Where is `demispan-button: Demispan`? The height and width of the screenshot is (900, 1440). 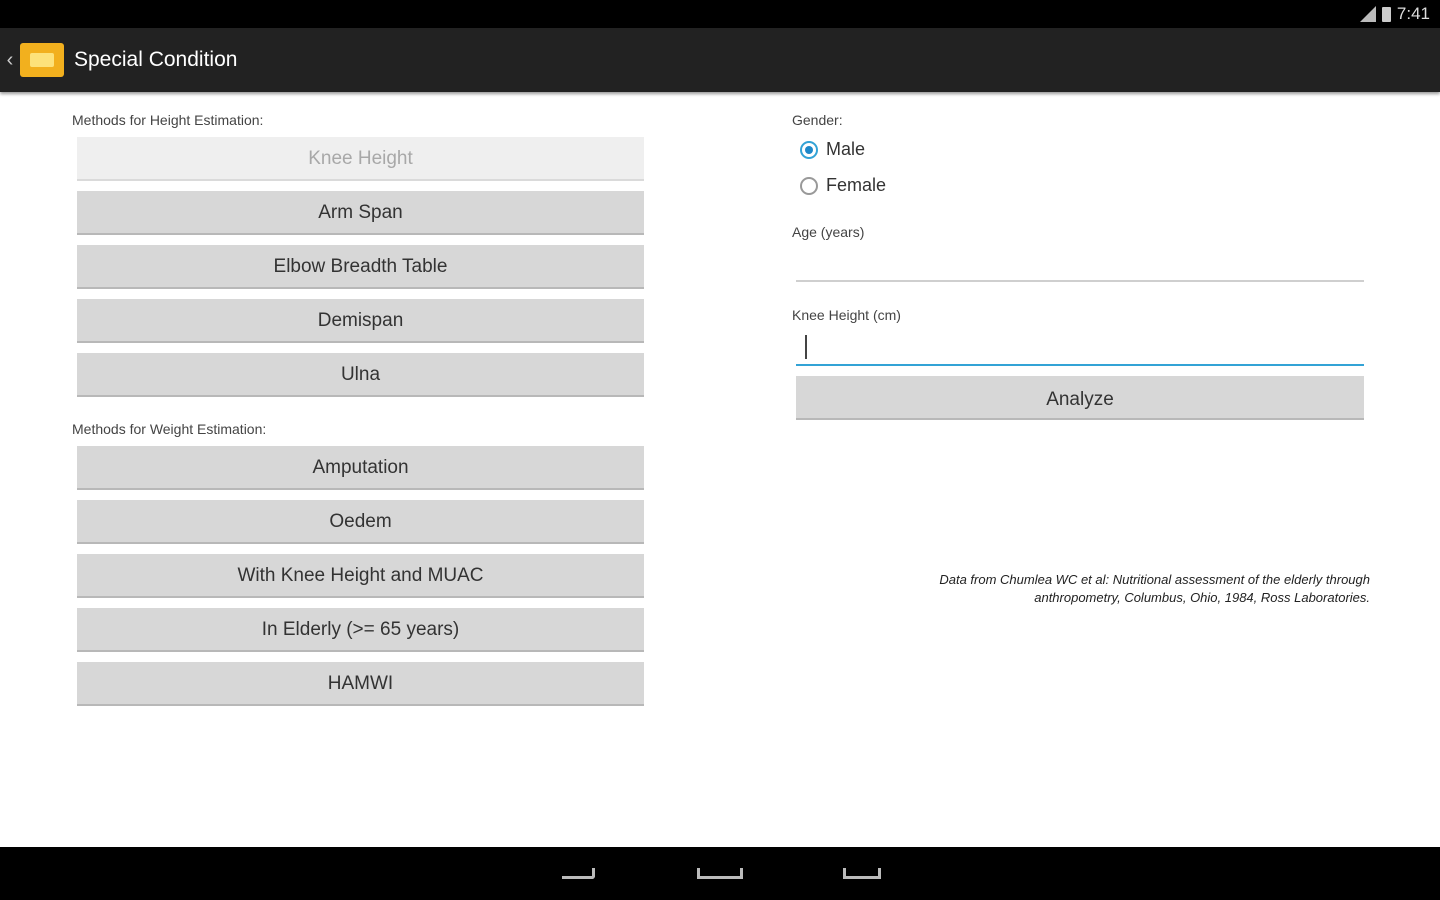
demispan-button: Demispan is located at coordinates (360, 321).